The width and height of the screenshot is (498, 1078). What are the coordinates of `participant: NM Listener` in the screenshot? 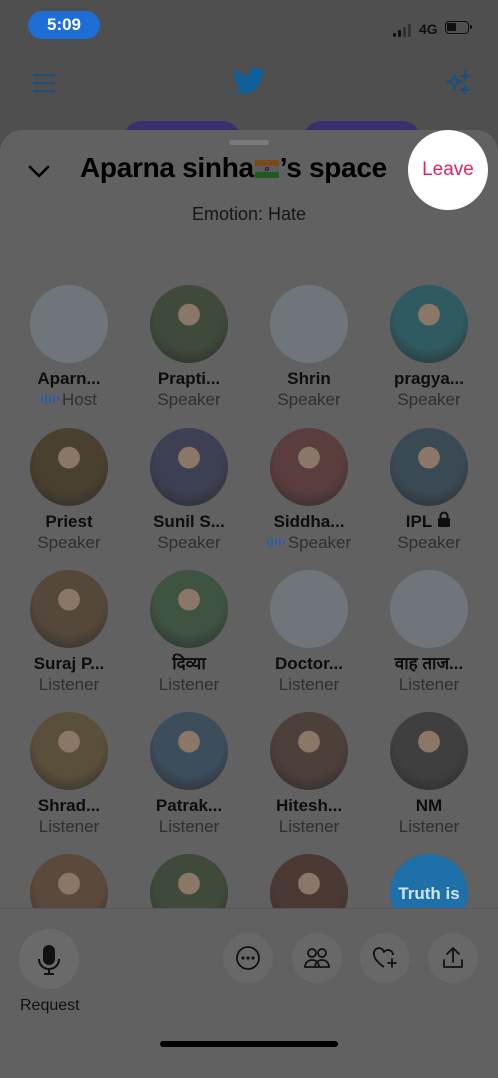 It's located at (429, 775).